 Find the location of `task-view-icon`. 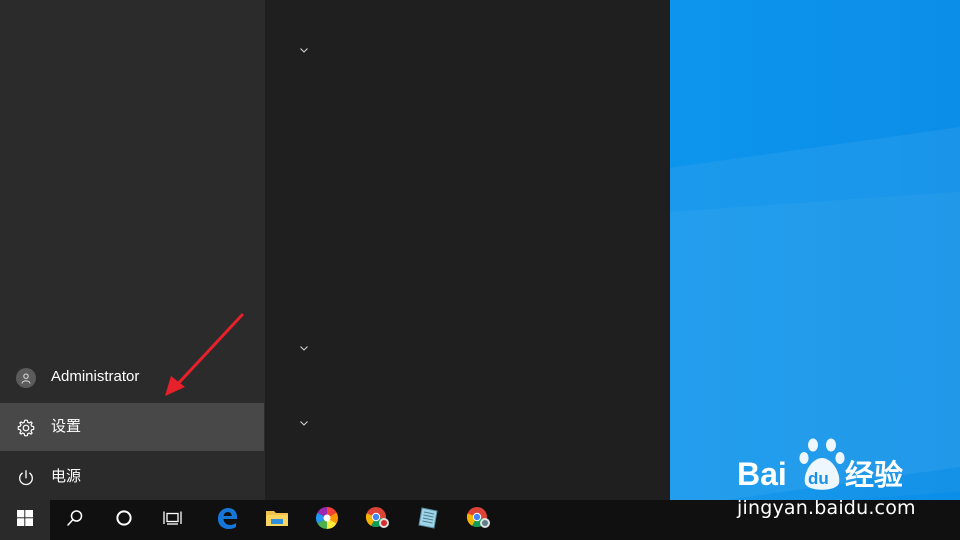

task-view-icon is located at coordinates (173, 520).